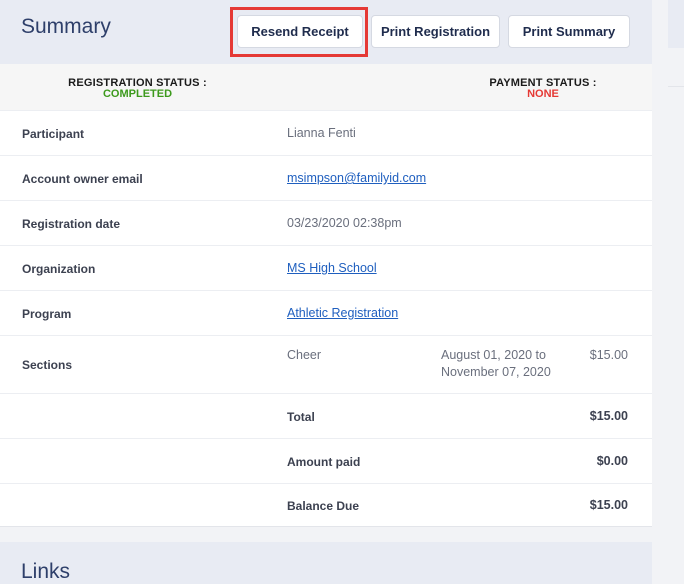  What do you see at coordinates (608, 416) in the screenshot?
I see `total-value: $15.00` at bounding box center [608, 416].